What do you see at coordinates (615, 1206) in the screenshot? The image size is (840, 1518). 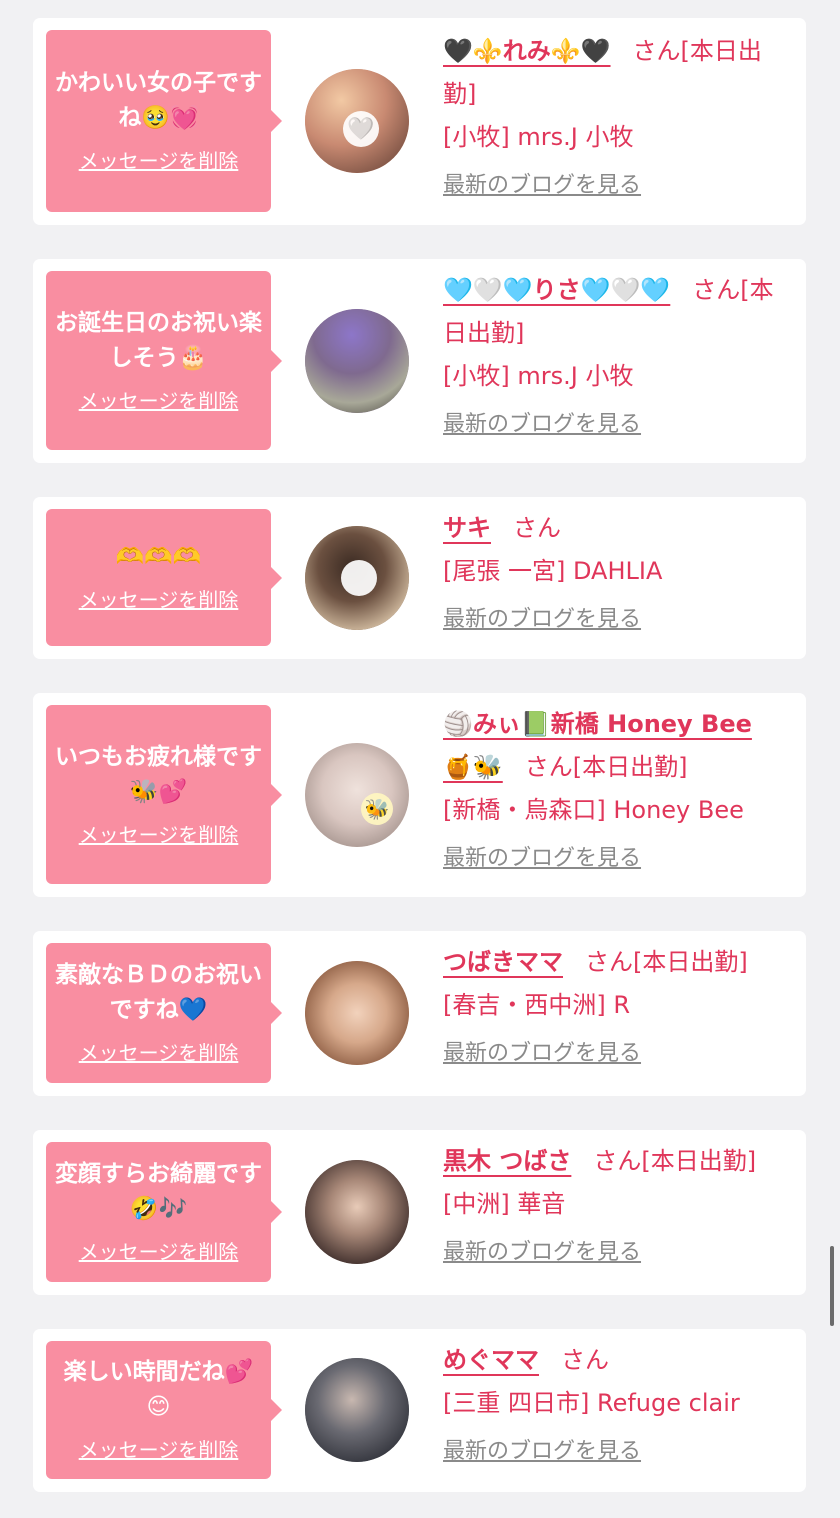 I see `cast-info: 黒木 つばさ さん[本日出勤] [中洲] 華音 最新のブログを見る` at bounding box center [615, 1206].